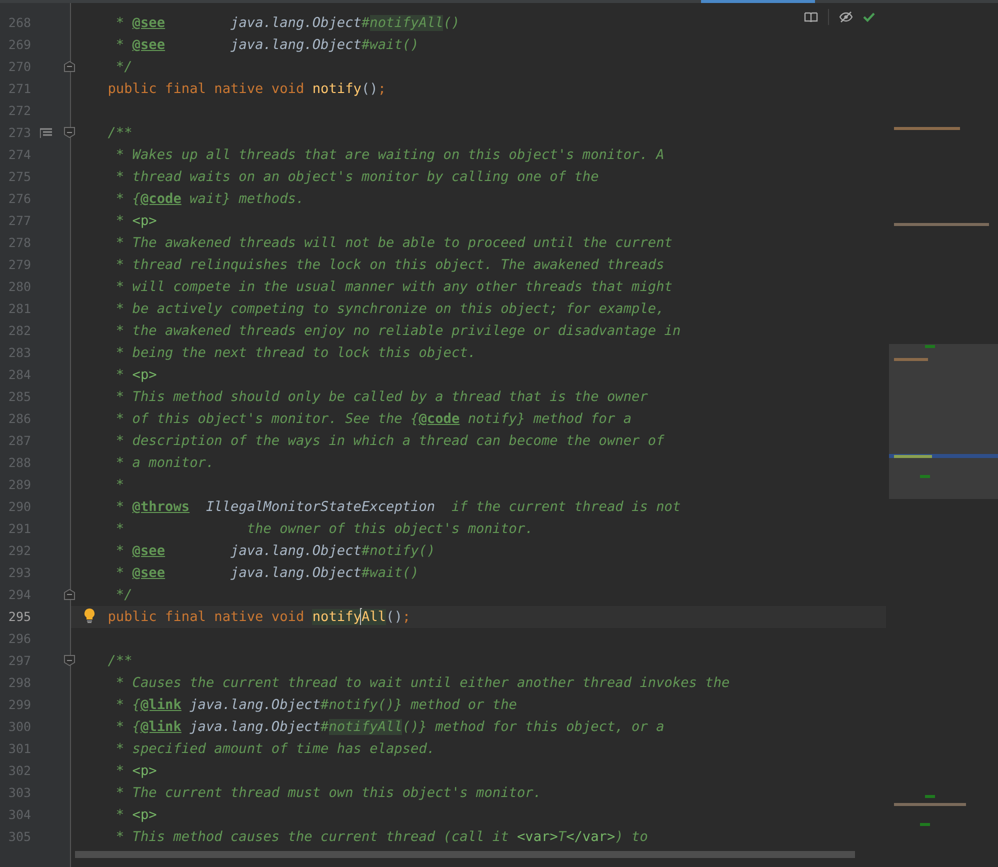 The height and width of the screenshot is (867, 998). I want to click on code-line: * the awakened threads enjoy no reliable privilege or disadvantage in, so click(397, 331).